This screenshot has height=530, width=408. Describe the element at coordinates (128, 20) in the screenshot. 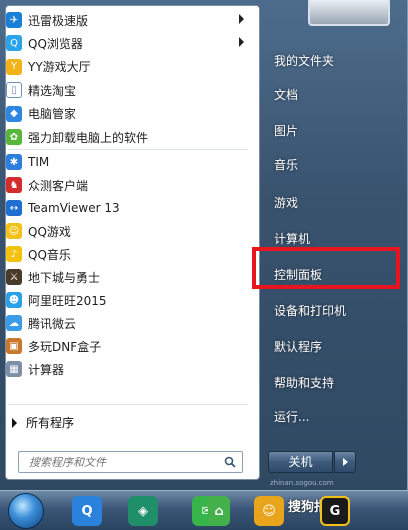

I see `program-item: ✈ 迅雷极速版` at that location.